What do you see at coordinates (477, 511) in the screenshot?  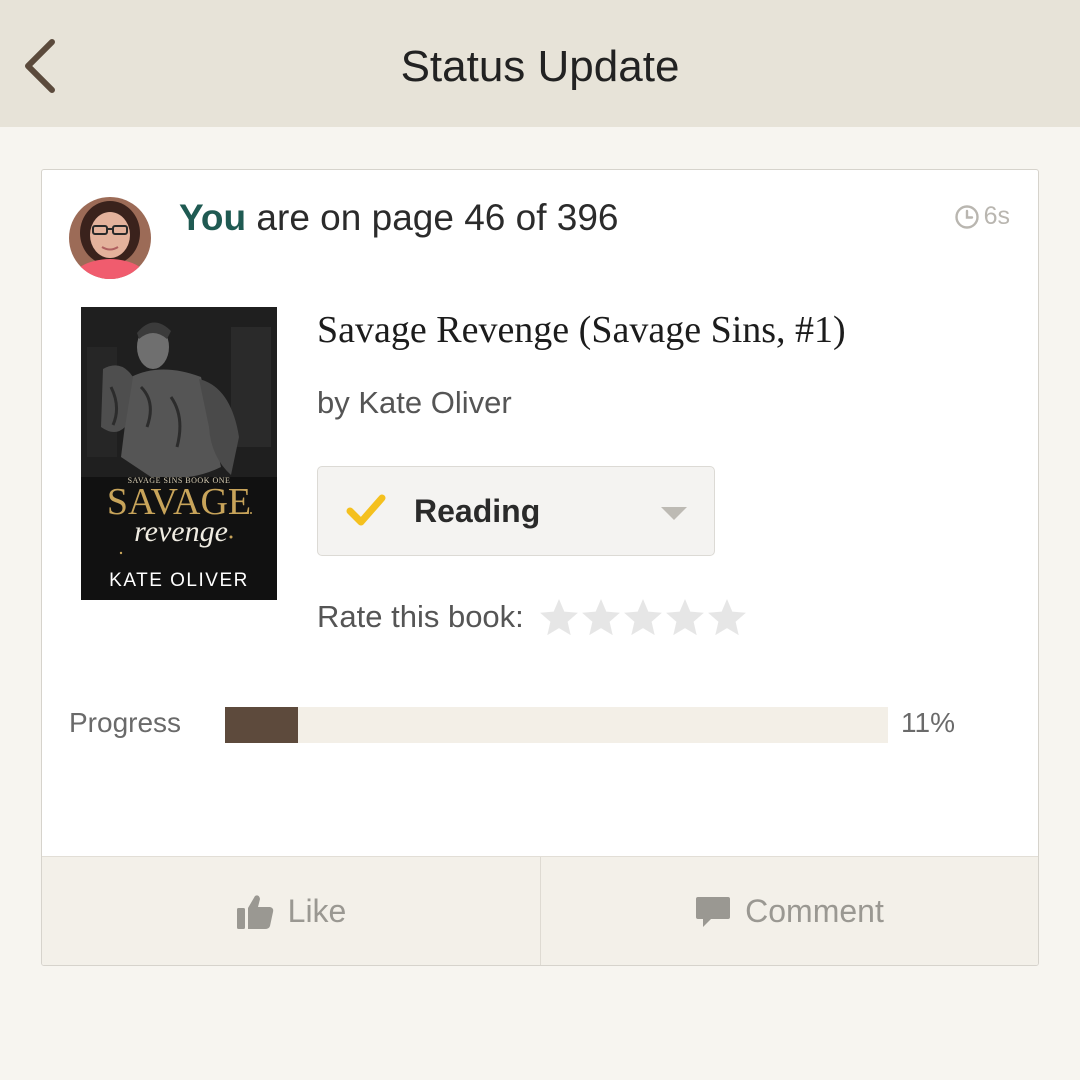 I see `shelf-label: Reading` at bounding box center [477, 511].